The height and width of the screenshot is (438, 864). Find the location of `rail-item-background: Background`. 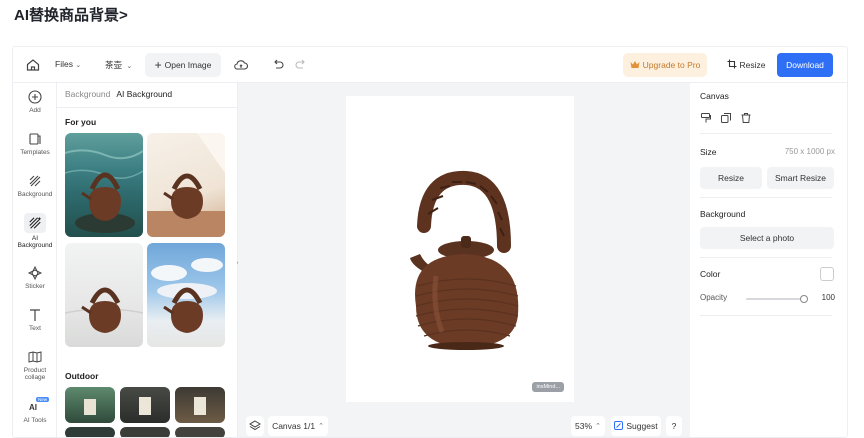

rail-item-background: Background is located at coordinates (35, 185).